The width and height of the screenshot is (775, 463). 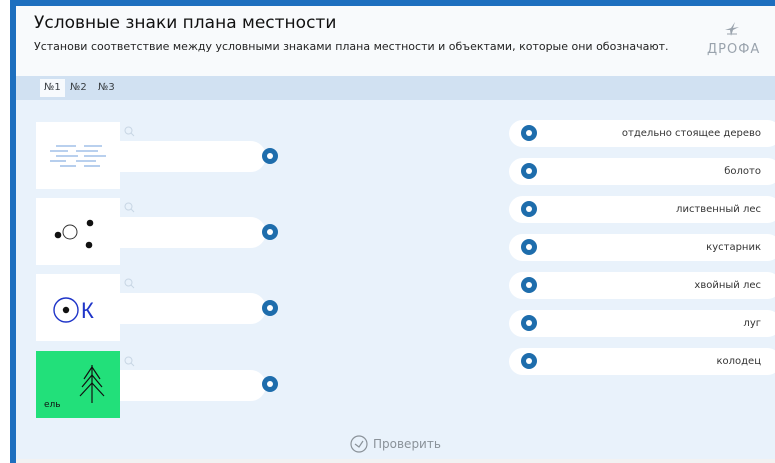 What do you see at coordinates (87, 310) in the screenshot?
I see `well-letter: К` at bounding box center [87, 310].